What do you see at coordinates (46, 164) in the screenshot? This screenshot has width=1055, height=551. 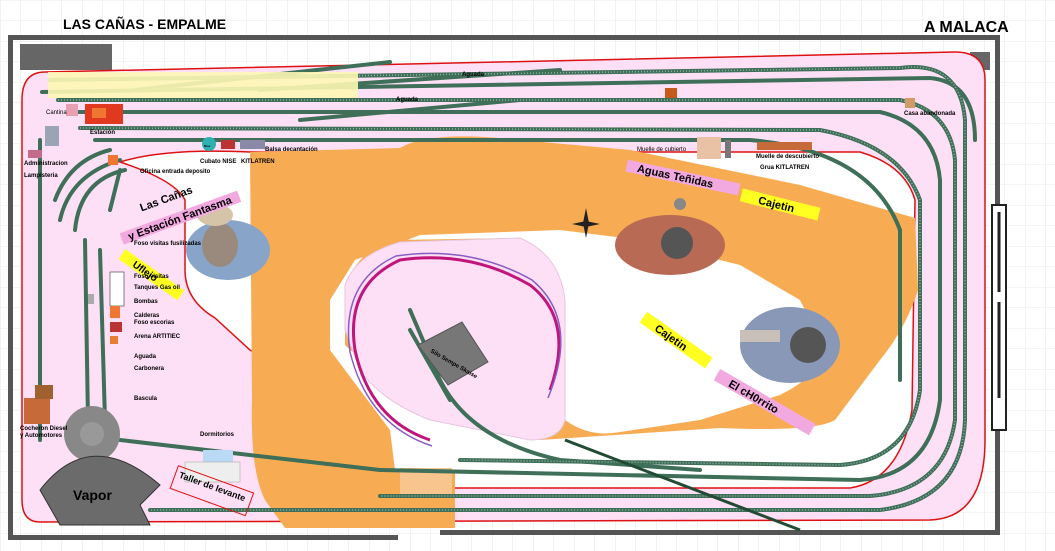 I see `svg-text: Administracion` at bounding box center [46, 164].